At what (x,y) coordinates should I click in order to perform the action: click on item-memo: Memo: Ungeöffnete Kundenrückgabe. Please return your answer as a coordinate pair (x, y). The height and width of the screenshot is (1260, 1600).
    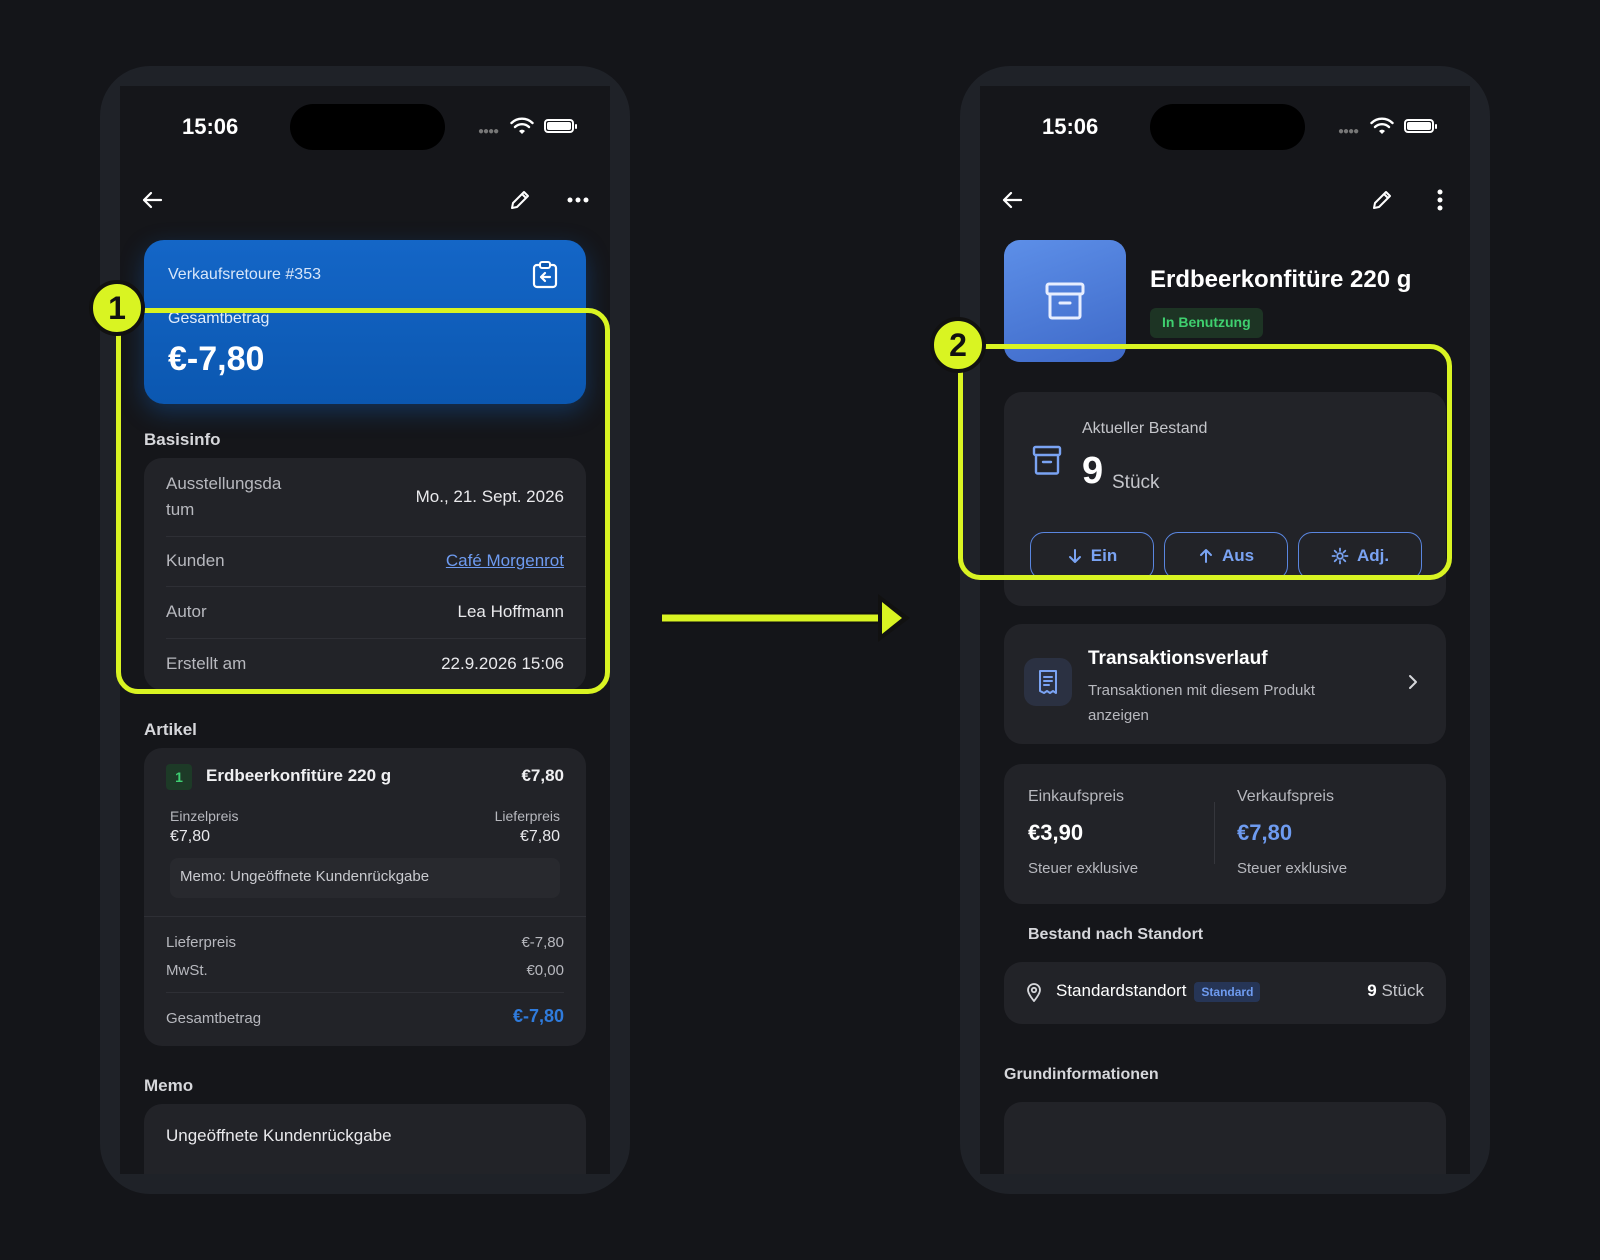
    Looking at the image, I should click on (365, 878).